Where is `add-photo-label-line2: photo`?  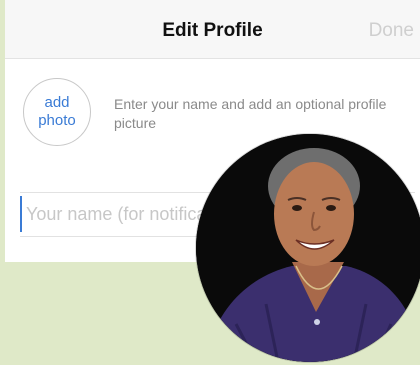 add-photo-label-line2: photo is located at coordinates (57, 120).